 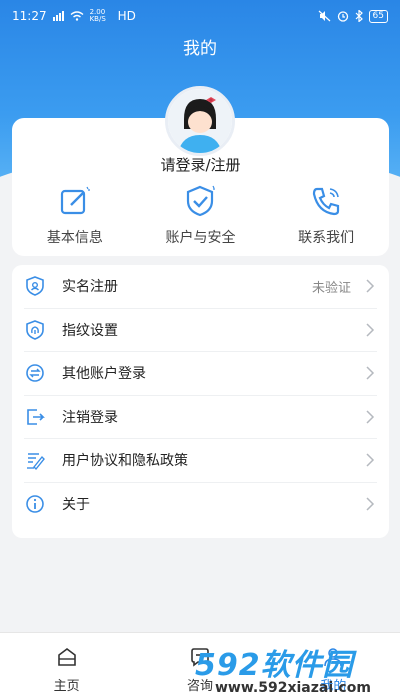 What do you see at coordinates (200, 374) in the screenshot?
I see `menu-item-other-account: 其他账户登录` at bounding box center [200, 374].